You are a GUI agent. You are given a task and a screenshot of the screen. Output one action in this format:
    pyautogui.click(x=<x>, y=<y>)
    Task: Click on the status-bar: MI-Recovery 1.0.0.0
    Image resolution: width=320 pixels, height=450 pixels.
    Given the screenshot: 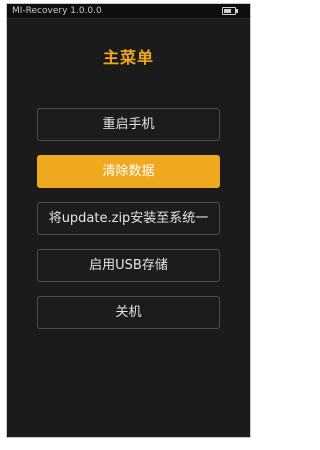 What is the action you would take?
    pyautogui.click(x=128, y=11)
    